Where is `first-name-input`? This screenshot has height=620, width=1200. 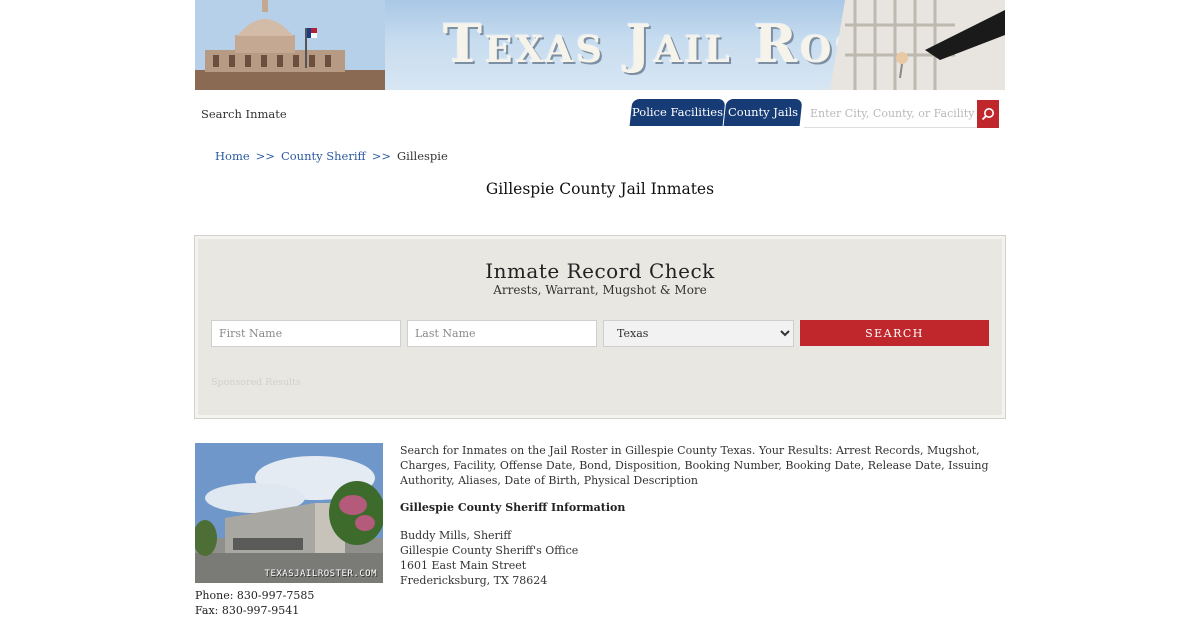
first-name-input is located at coordinates (306, 333).